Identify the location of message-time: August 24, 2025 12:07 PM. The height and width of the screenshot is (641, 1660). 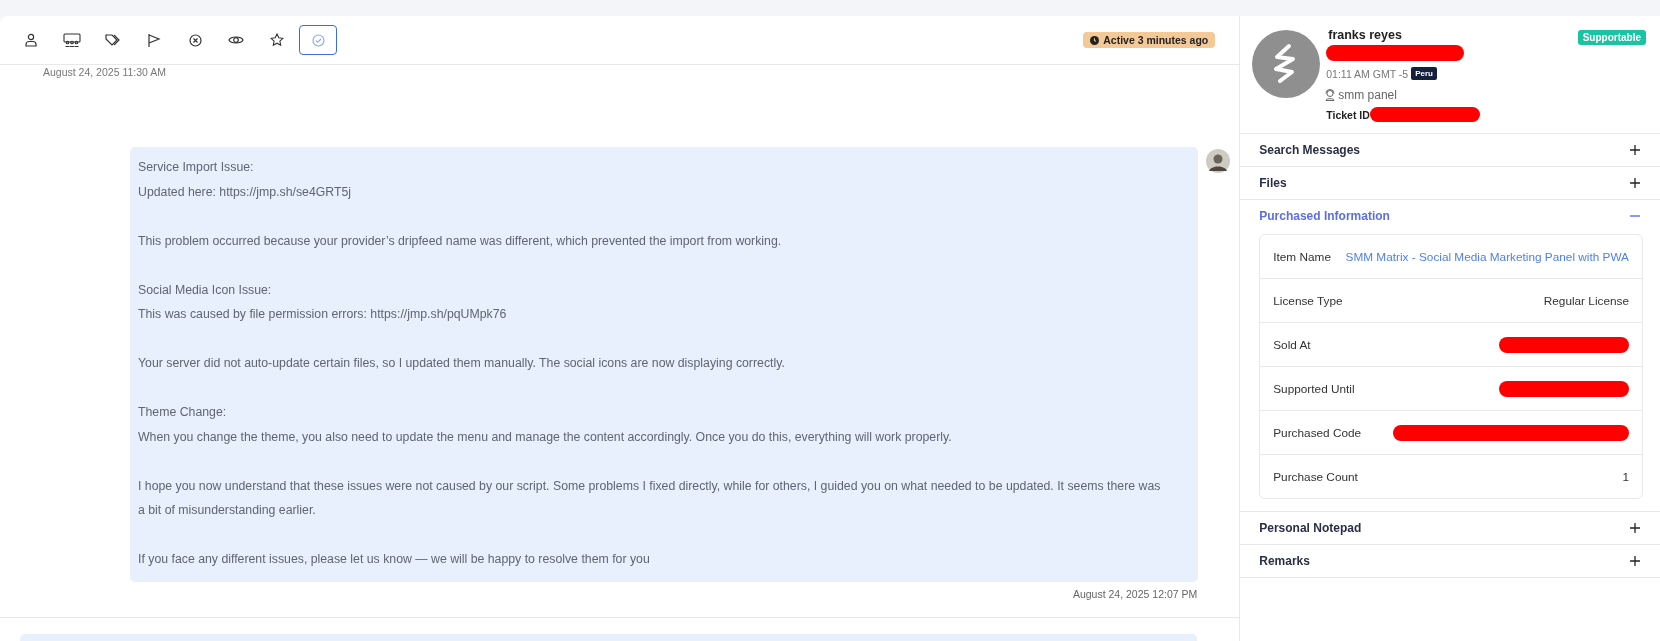
(1135, 593).